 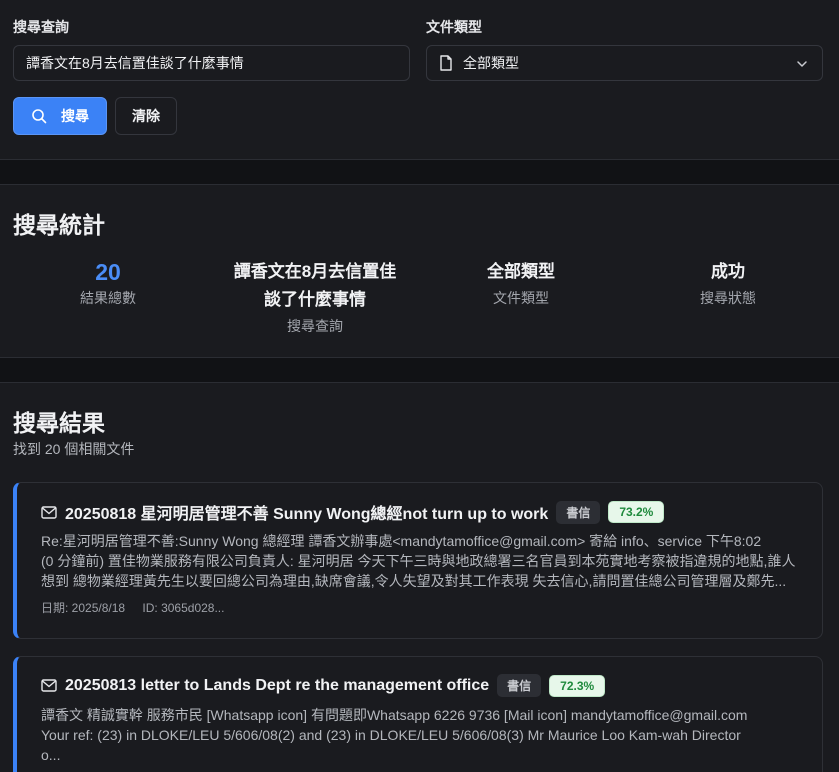 I want to click on search-button: 搜尋, so click(x=60, y=116).